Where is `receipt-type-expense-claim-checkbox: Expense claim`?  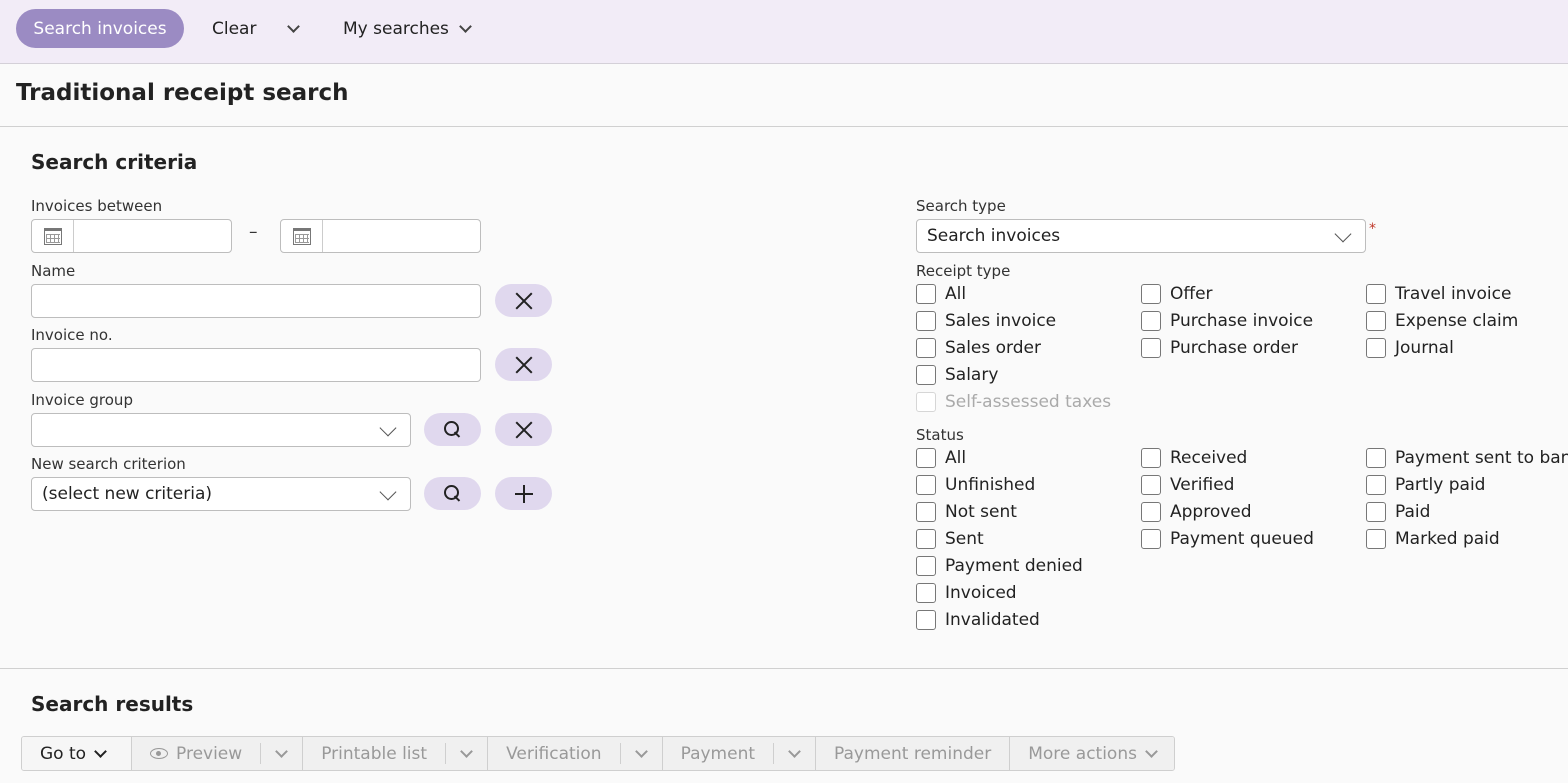
receipt-type-expense-claim-checkbox: Expense claim is located at coordinates (1442, 321).